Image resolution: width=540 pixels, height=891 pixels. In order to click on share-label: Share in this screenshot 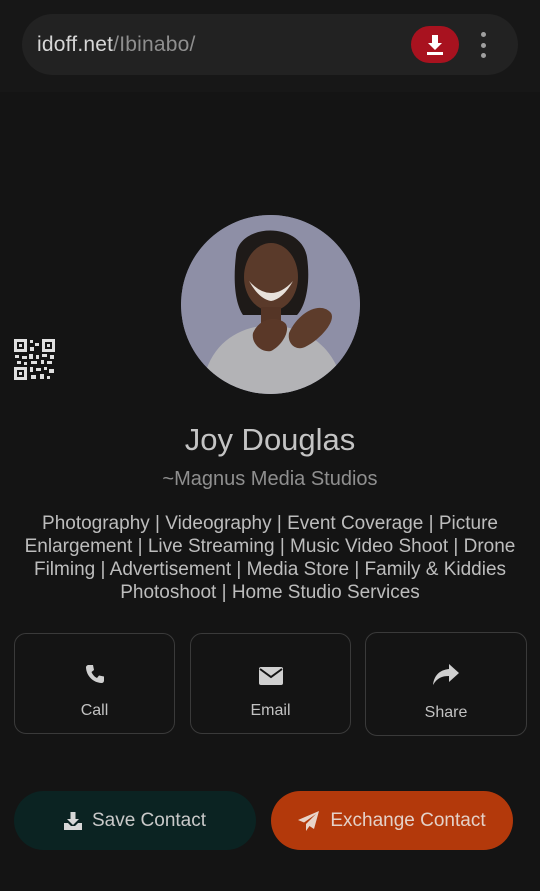, I will do `click(446, 712)`.